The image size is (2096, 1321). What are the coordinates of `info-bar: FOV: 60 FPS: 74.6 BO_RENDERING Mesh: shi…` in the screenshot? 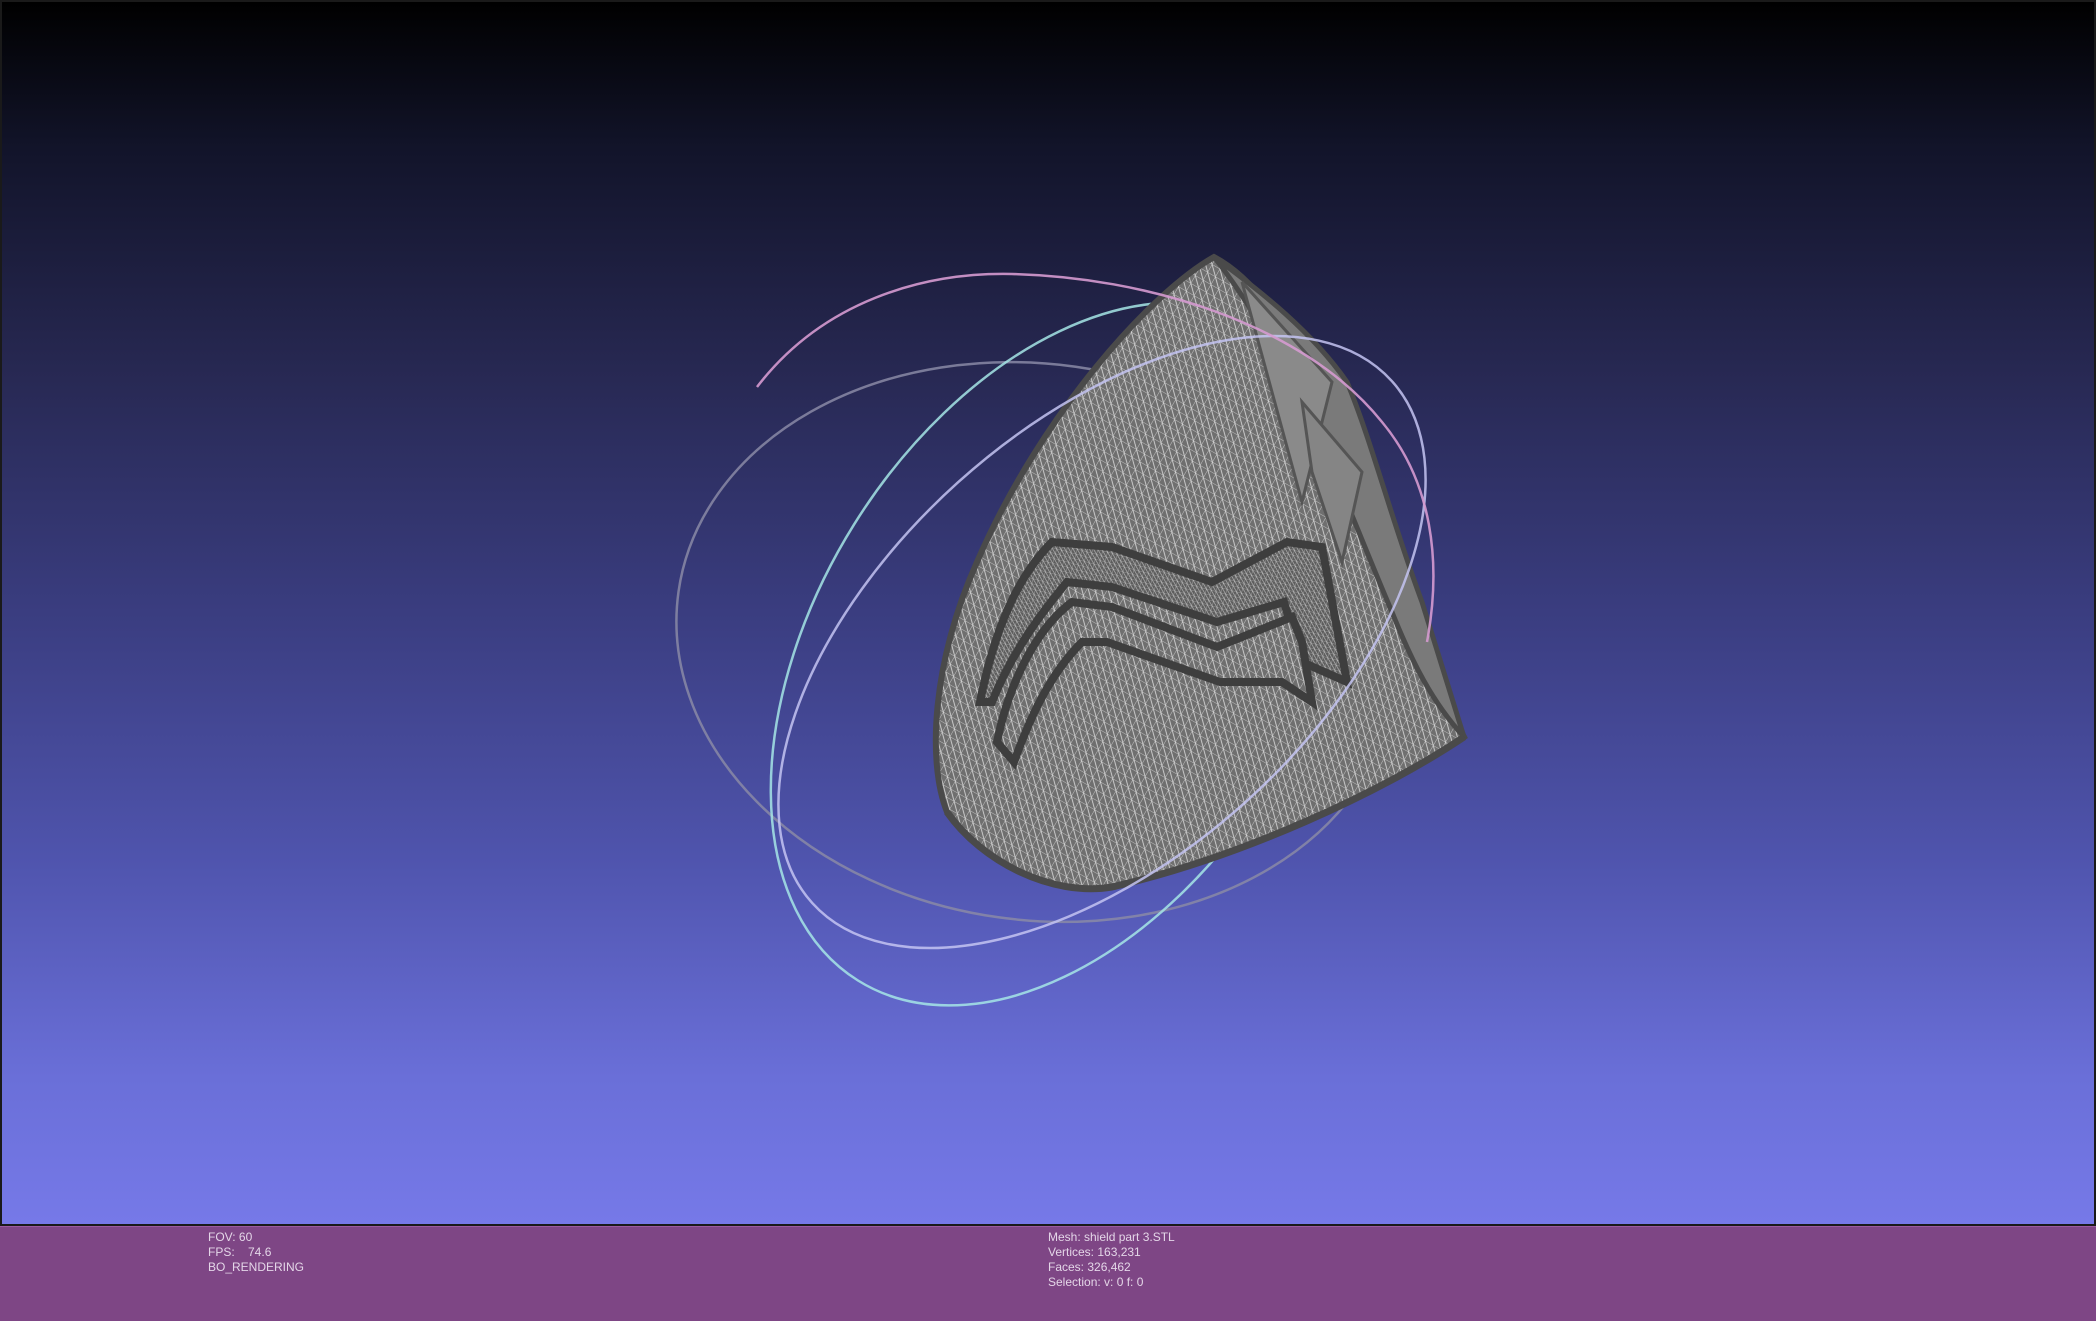 It's located at (1048, 1273).